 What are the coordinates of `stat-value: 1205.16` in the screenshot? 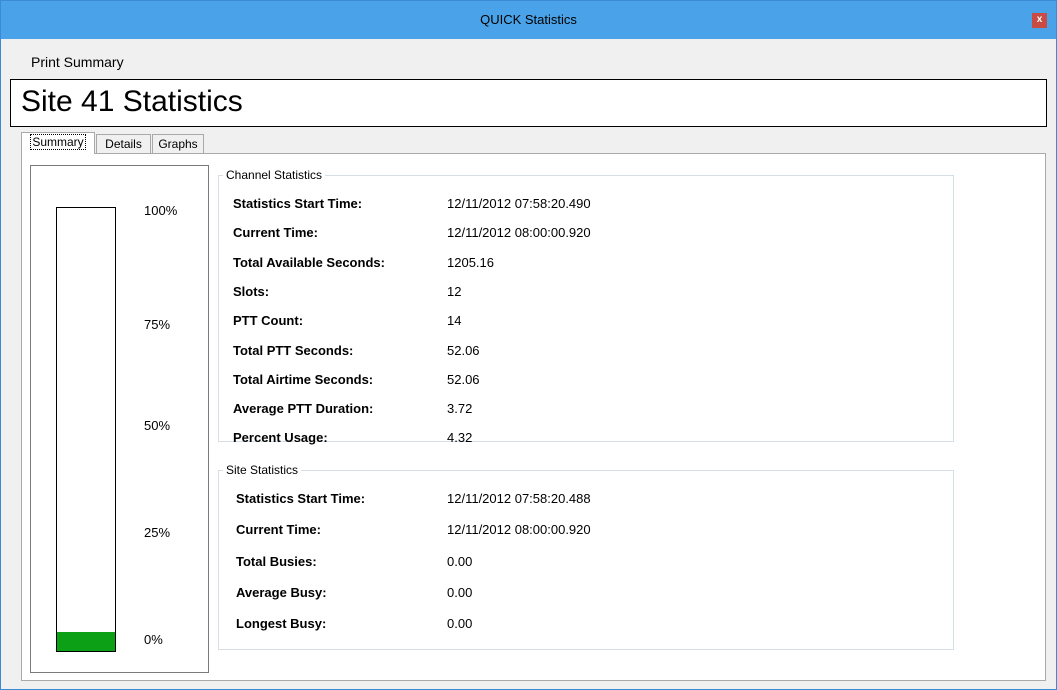 It's located at (470, 262).